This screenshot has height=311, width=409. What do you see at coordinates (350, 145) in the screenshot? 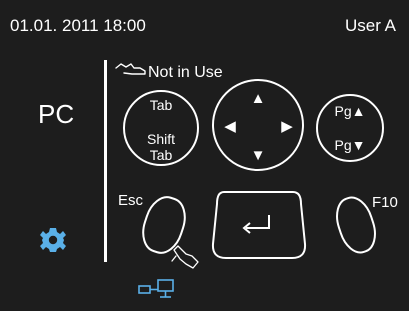
I see `page-down-label: Pg▼` at bounding box center [350, 145].